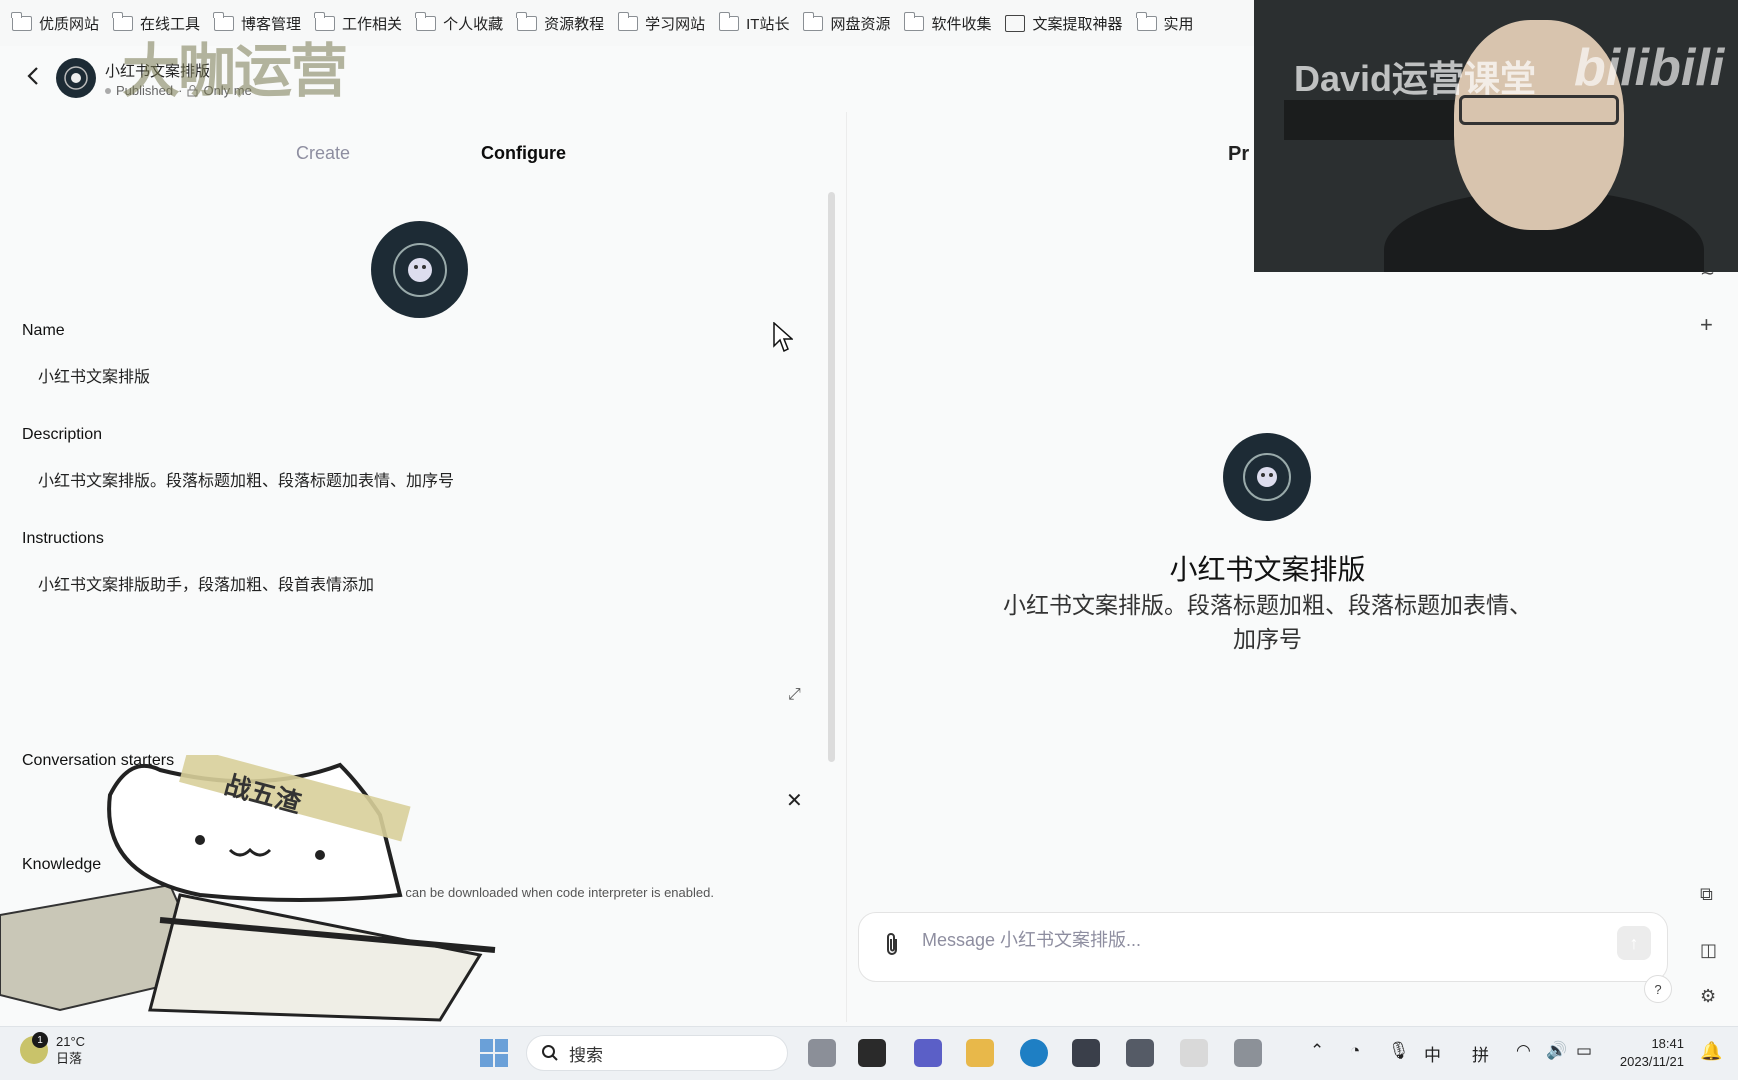  I want to click on name-label: Name, so click(43, 330).